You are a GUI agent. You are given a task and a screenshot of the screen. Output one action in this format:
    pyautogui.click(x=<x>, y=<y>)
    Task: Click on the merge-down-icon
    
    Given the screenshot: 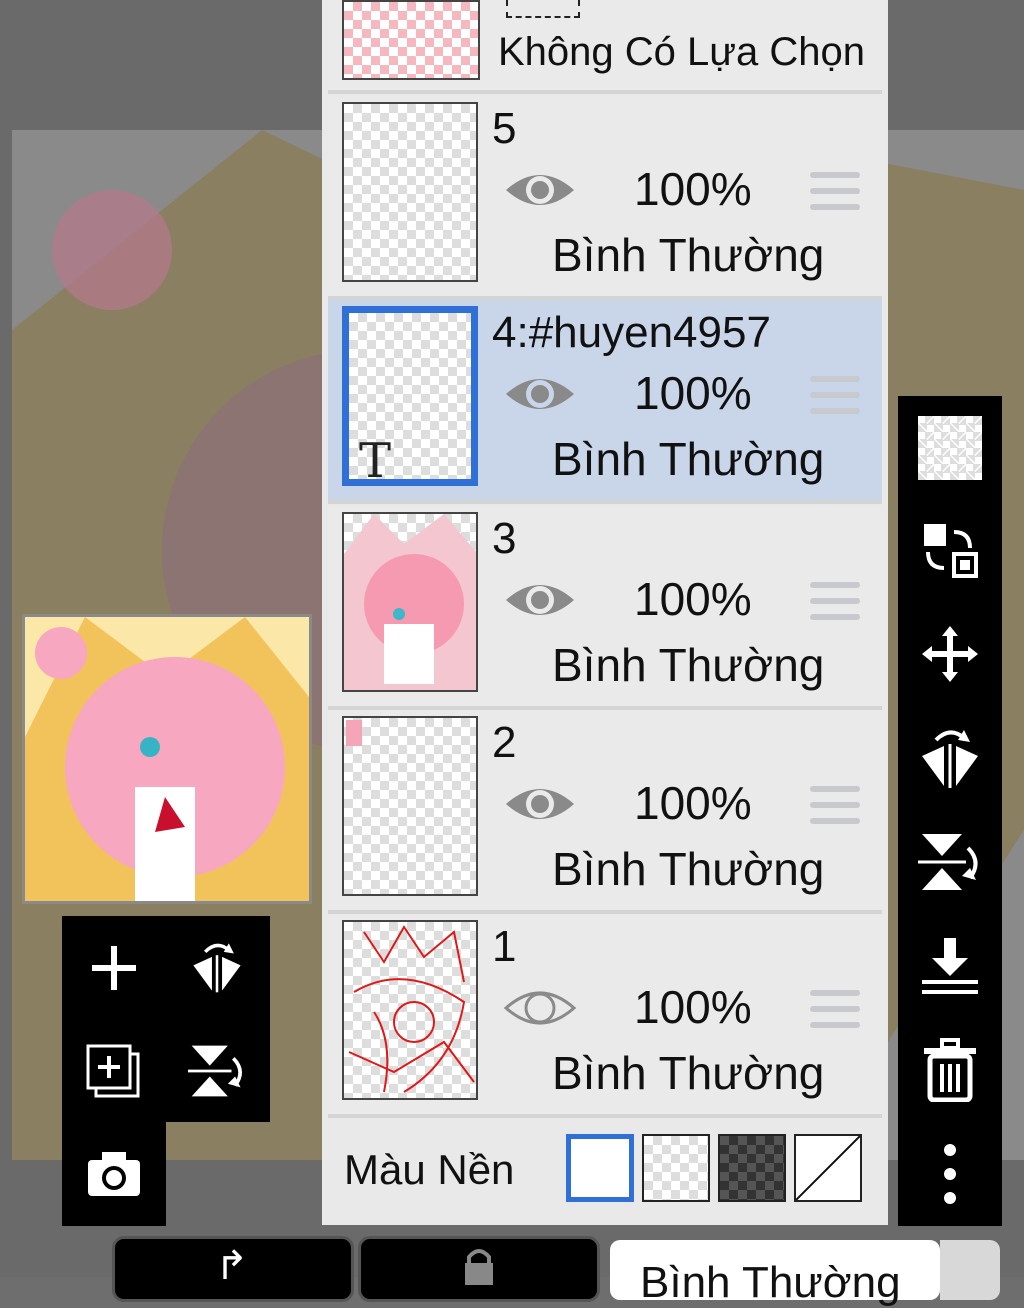 What is the action you would take?
    pyautogui.click(x=950, y=966)
    